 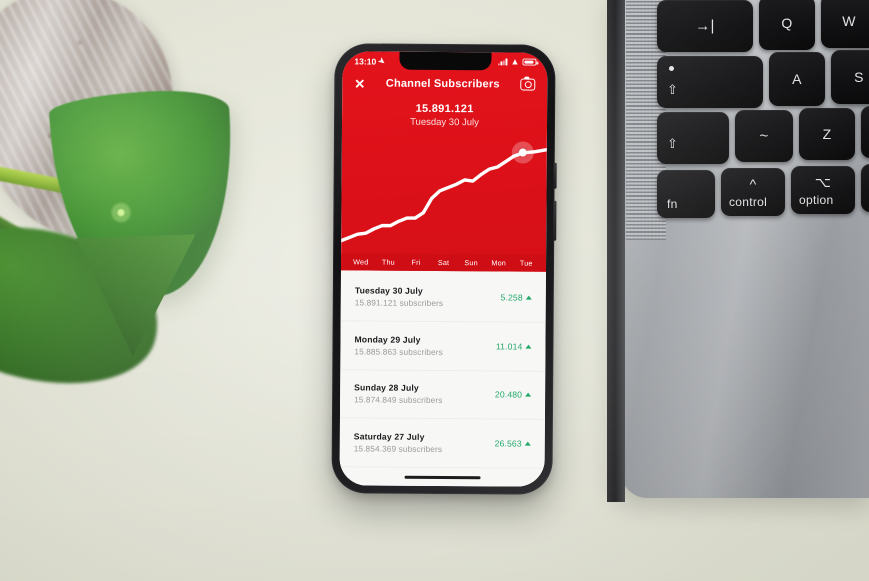 I want to click on close-x-icon: ✕, so click(x=359, y=83).